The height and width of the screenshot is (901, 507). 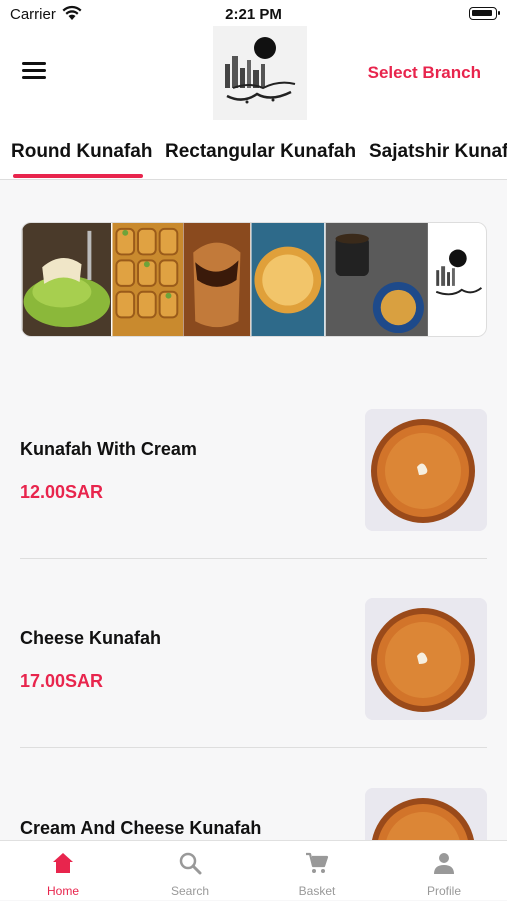 I want to click on nav-search: Search, so click(x=190, y=871).